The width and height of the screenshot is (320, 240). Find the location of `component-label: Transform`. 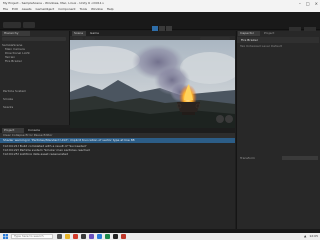

component-label: Transform is located at coordinates (247, 158).